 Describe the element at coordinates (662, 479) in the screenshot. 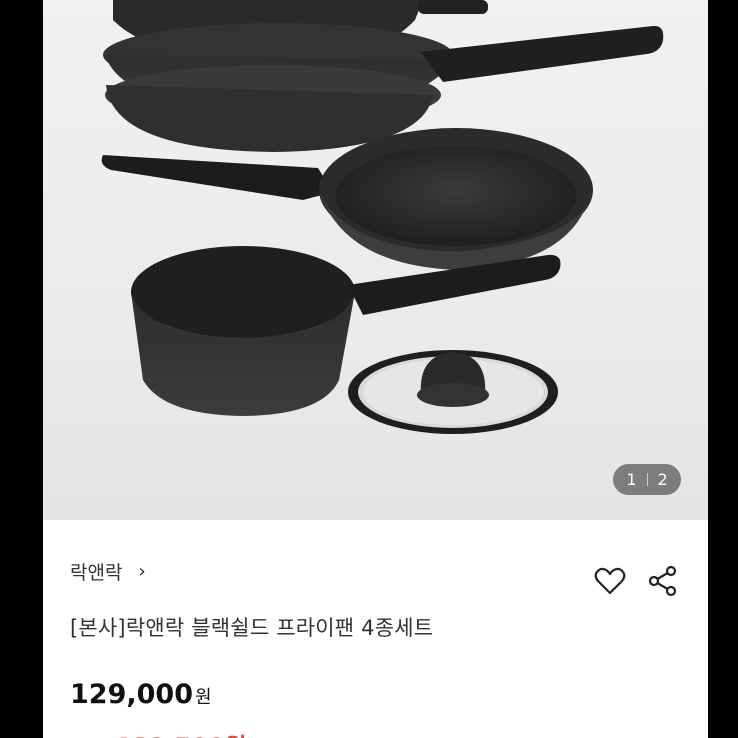

I see `pager-total: 2` at that location.